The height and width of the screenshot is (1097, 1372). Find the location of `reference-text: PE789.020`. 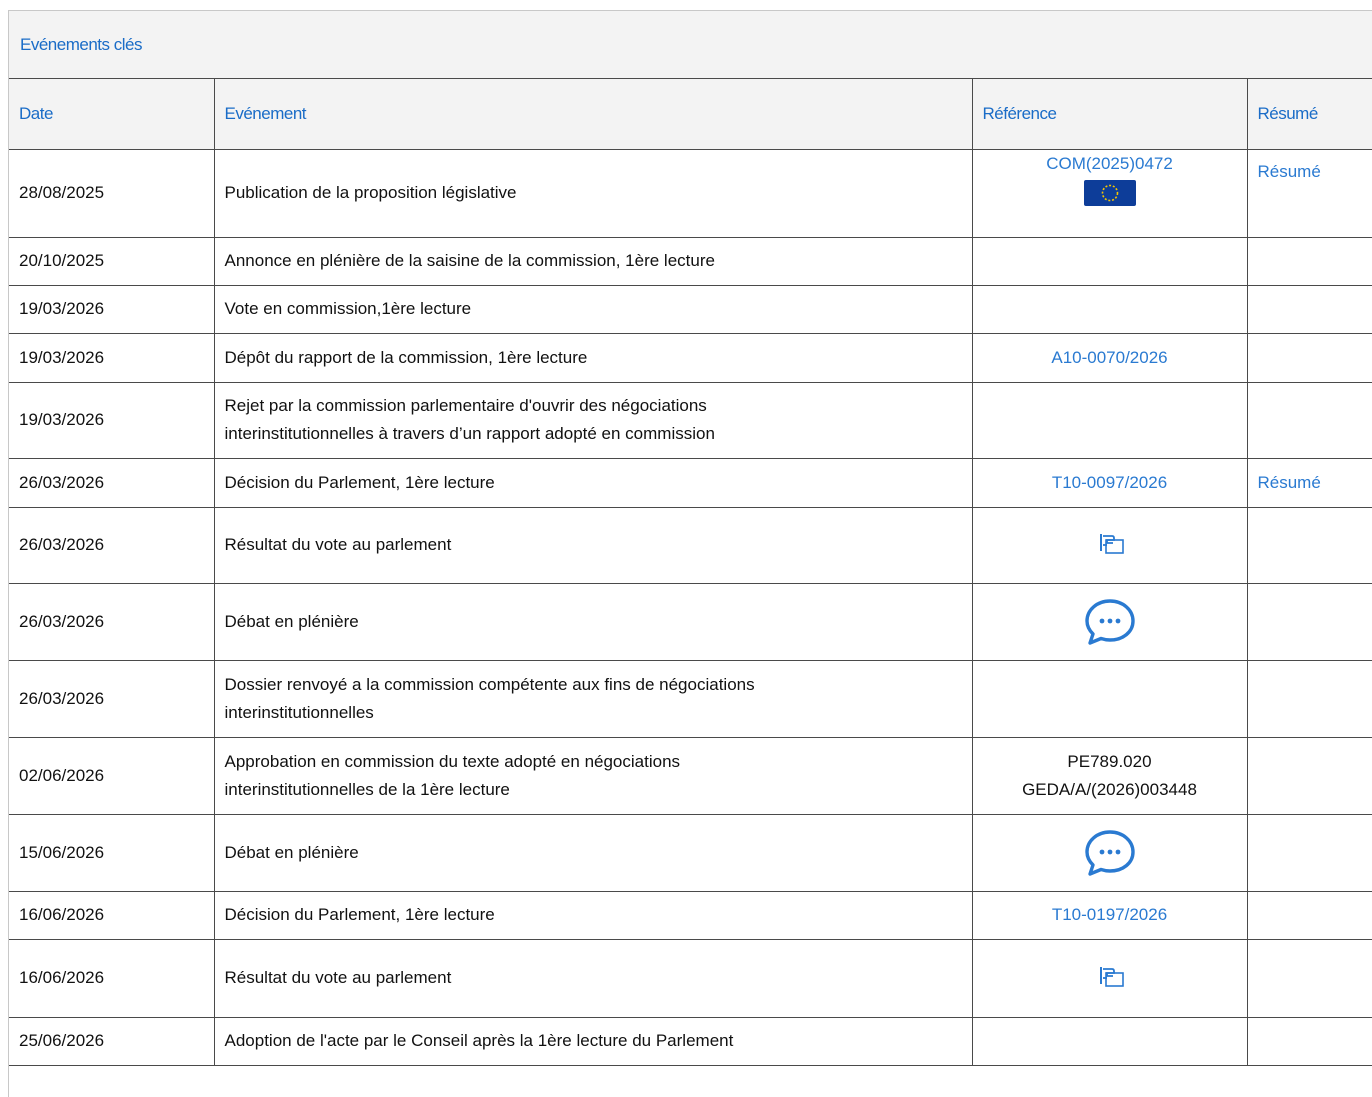

reference-text: PE789.020 is located at coordinates (1109, 761).